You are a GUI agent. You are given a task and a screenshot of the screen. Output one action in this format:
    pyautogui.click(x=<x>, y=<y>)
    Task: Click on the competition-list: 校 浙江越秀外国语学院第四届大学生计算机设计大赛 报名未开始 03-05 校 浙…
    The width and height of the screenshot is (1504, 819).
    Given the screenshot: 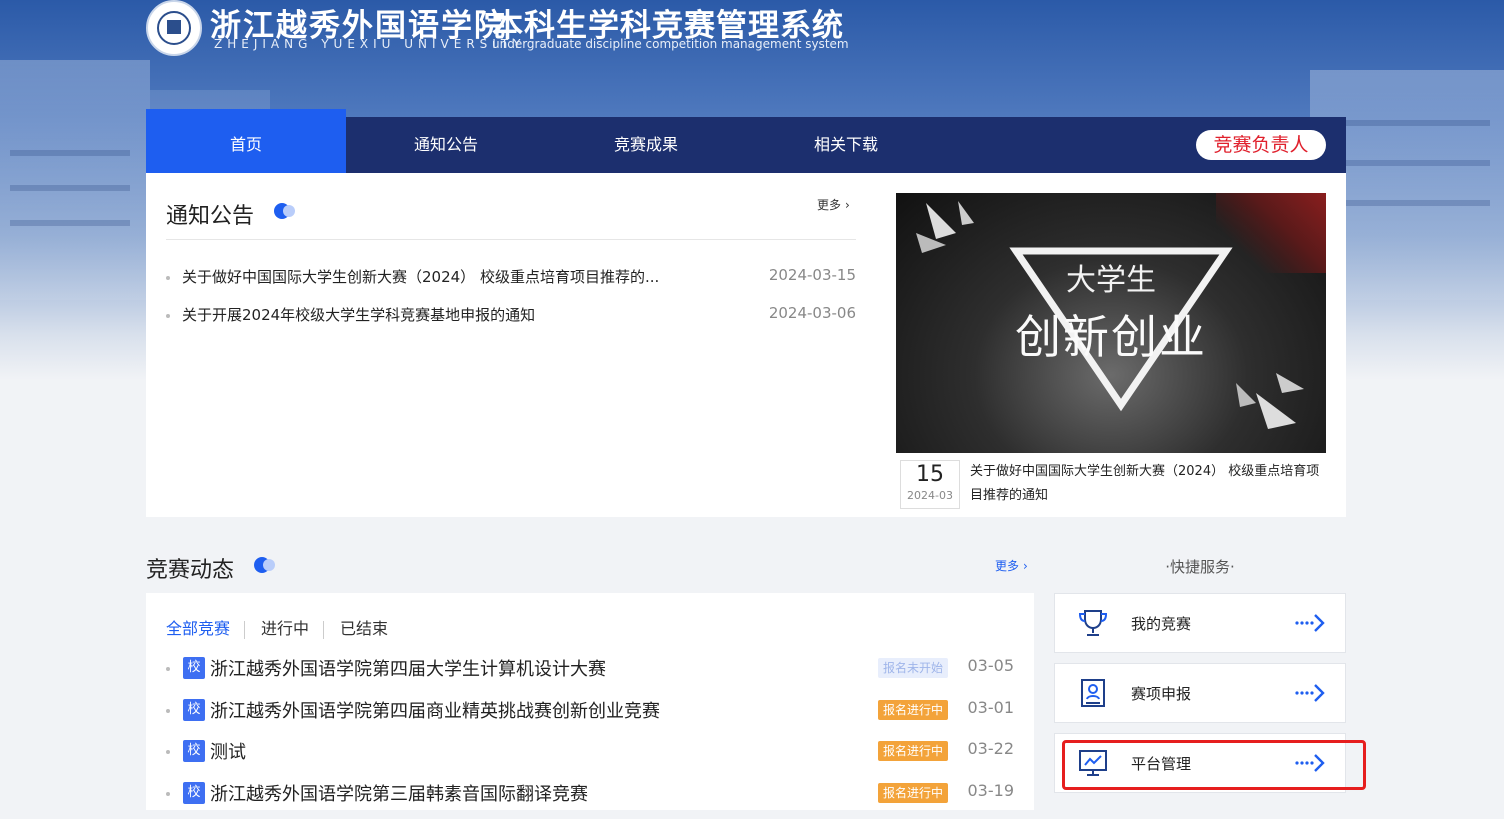 What is the action you would take?
    pyautogui.click(x=590, y=736)
    